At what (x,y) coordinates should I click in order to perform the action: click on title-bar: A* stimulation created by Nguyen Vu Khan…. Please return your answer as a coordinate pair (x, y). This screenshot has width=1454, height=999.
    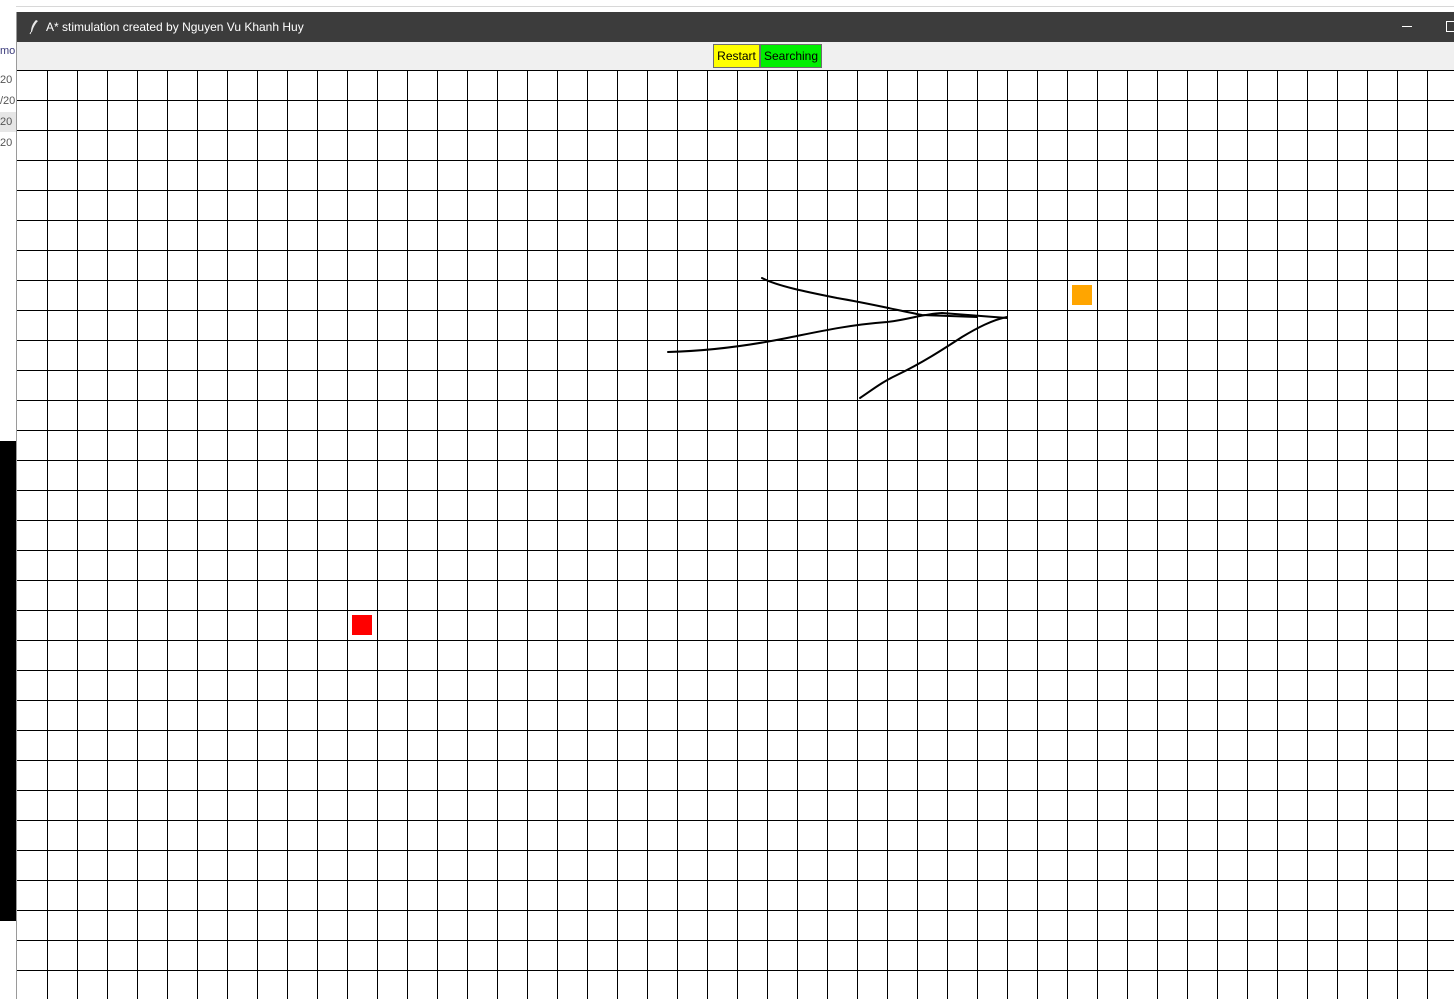
    Looking at the image, I should click on (735, 27).